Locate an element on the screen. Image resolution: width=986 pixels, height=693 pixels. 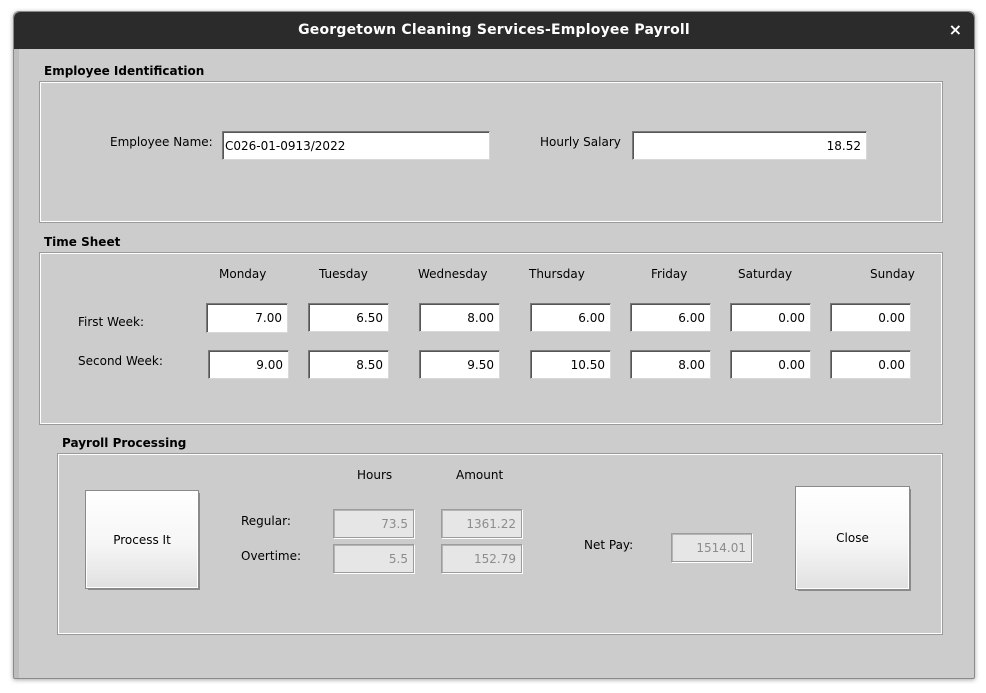
day-header-tuesday: Tuesday is located at coordinates (343, 274).